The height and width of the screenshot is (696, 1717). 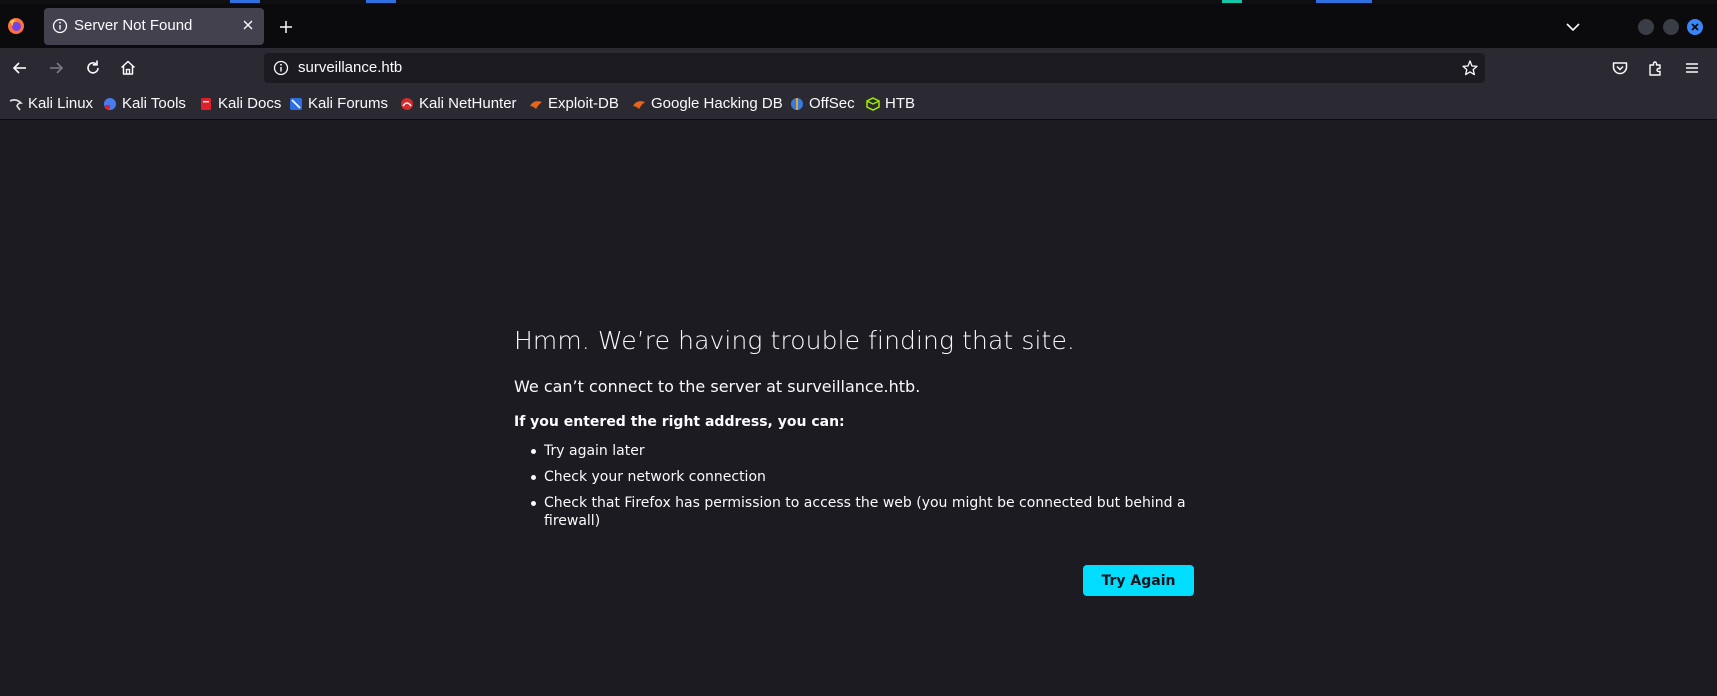 What do you see at coordinates (1620, 68) in the screenshot?
I see `pocket-icon` at bounding box center [1620, 68].